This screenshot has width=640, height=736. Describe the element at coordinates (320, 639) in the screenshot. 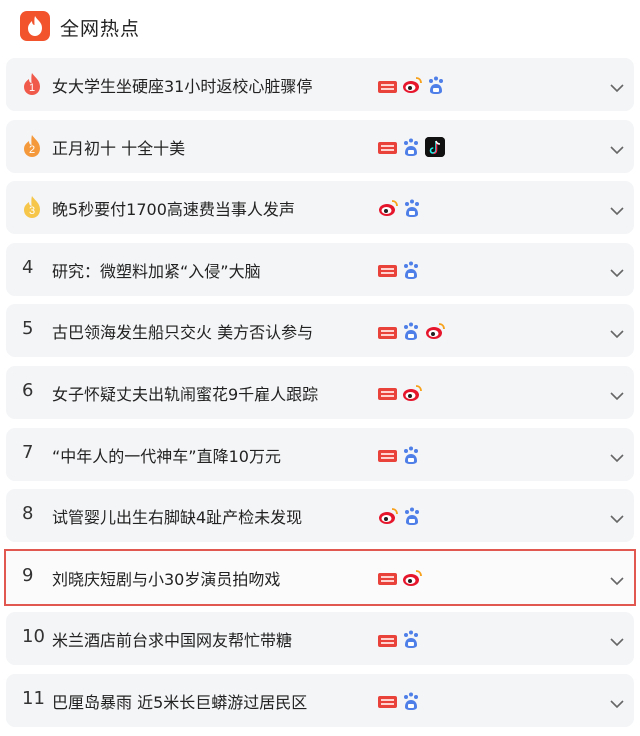

I see `hot-item-row: 10 米兰酒店前台求中国网友帮忙带糖` at that location.